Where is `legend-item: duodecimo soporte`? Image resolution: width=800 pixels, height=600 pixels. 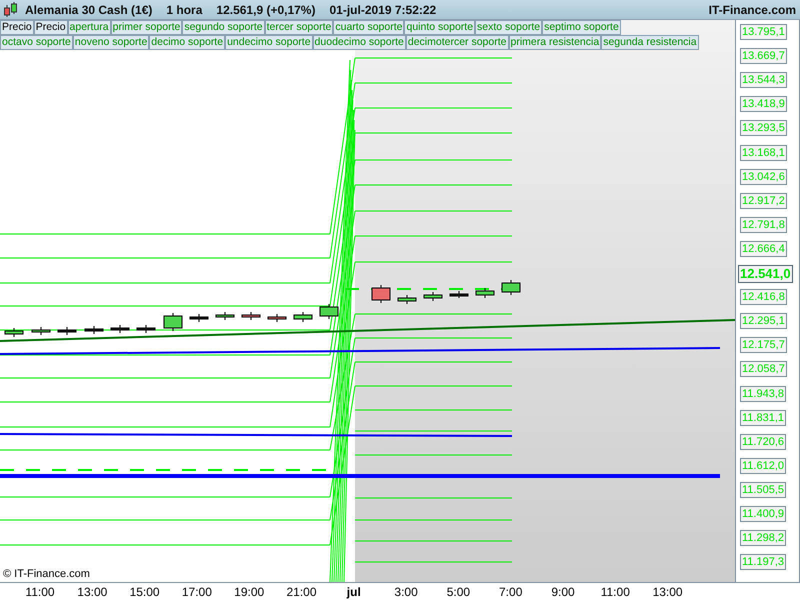
legend-item: duodecimo soporte is located at coordinates (359, 42).